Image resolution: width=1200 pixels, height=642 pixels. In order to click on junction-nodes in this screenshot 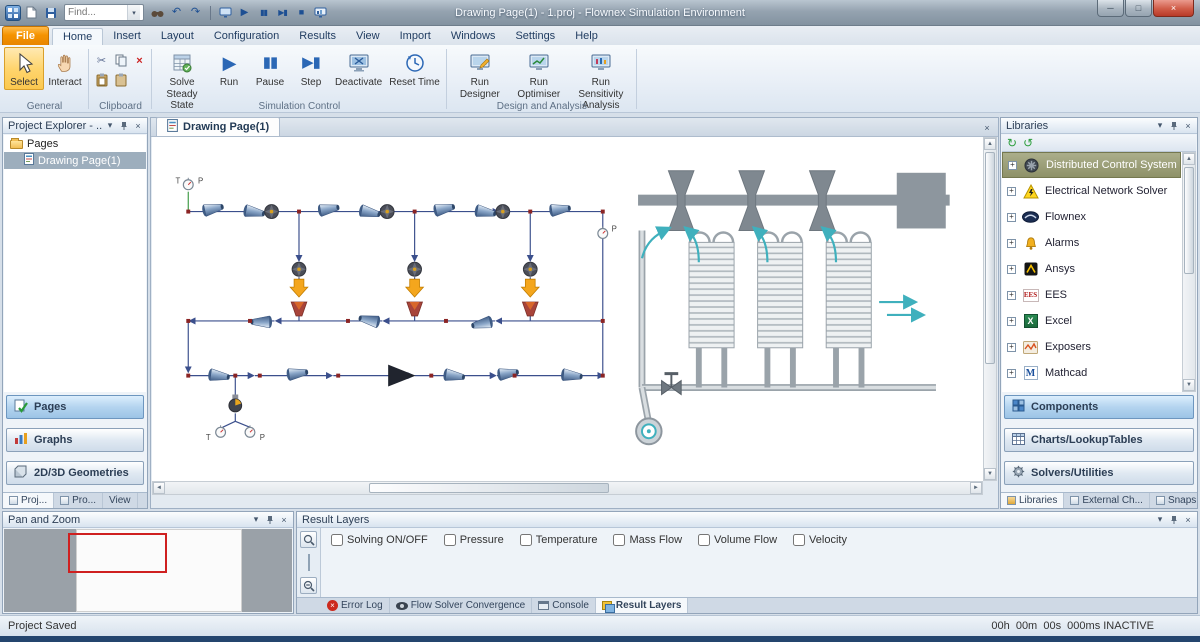, I will do `click(395, 293)`.